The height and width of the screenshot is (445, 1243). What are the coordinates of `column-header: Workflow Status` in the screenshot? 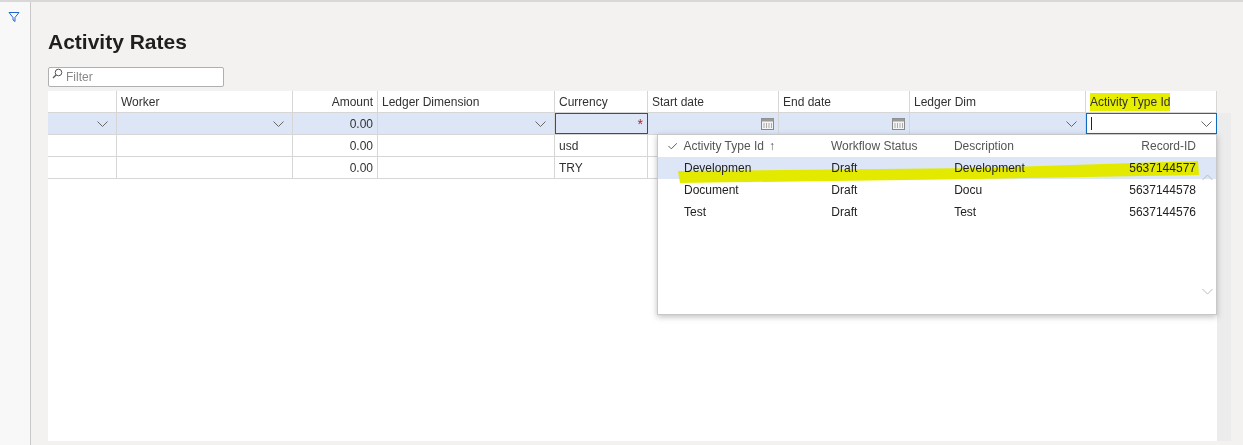 It's located at (874, 146).